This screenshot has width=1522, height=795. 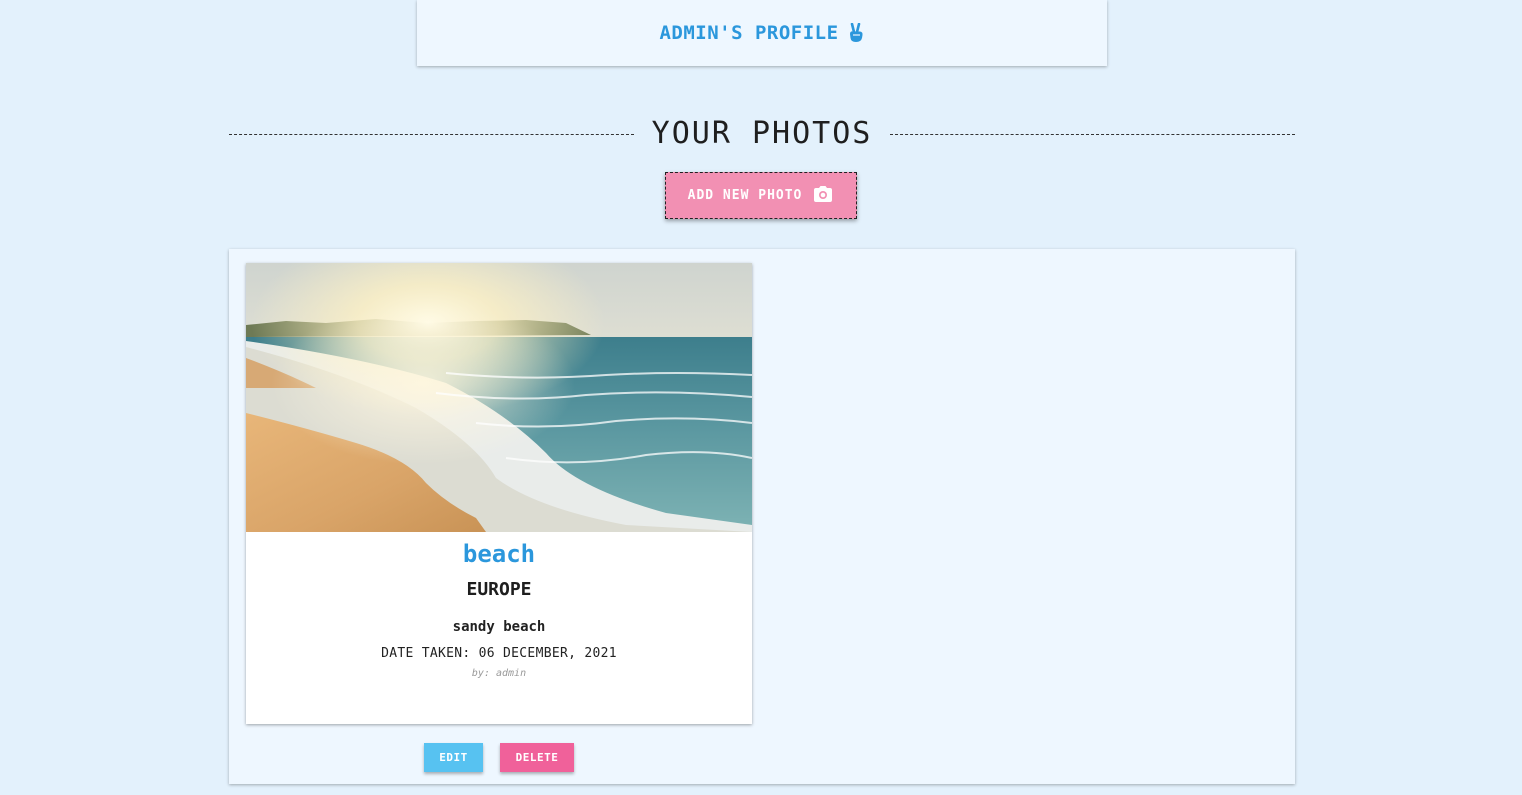 I want to click on heading-divider-left, so click(x=431, y=134).